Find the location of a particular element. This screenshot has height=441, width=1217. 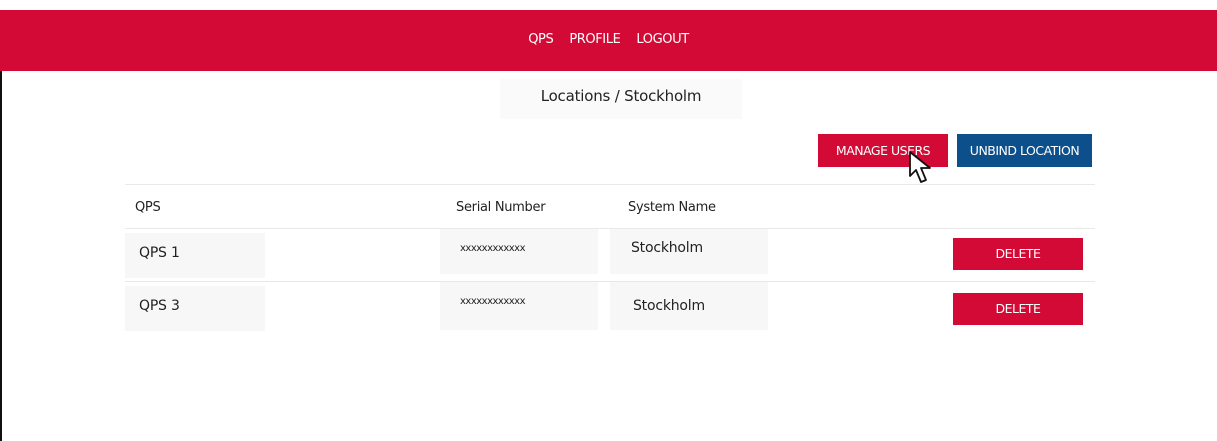

unbind-location-button: UNBIND LOCATION is located at coordinates (1024, 150).